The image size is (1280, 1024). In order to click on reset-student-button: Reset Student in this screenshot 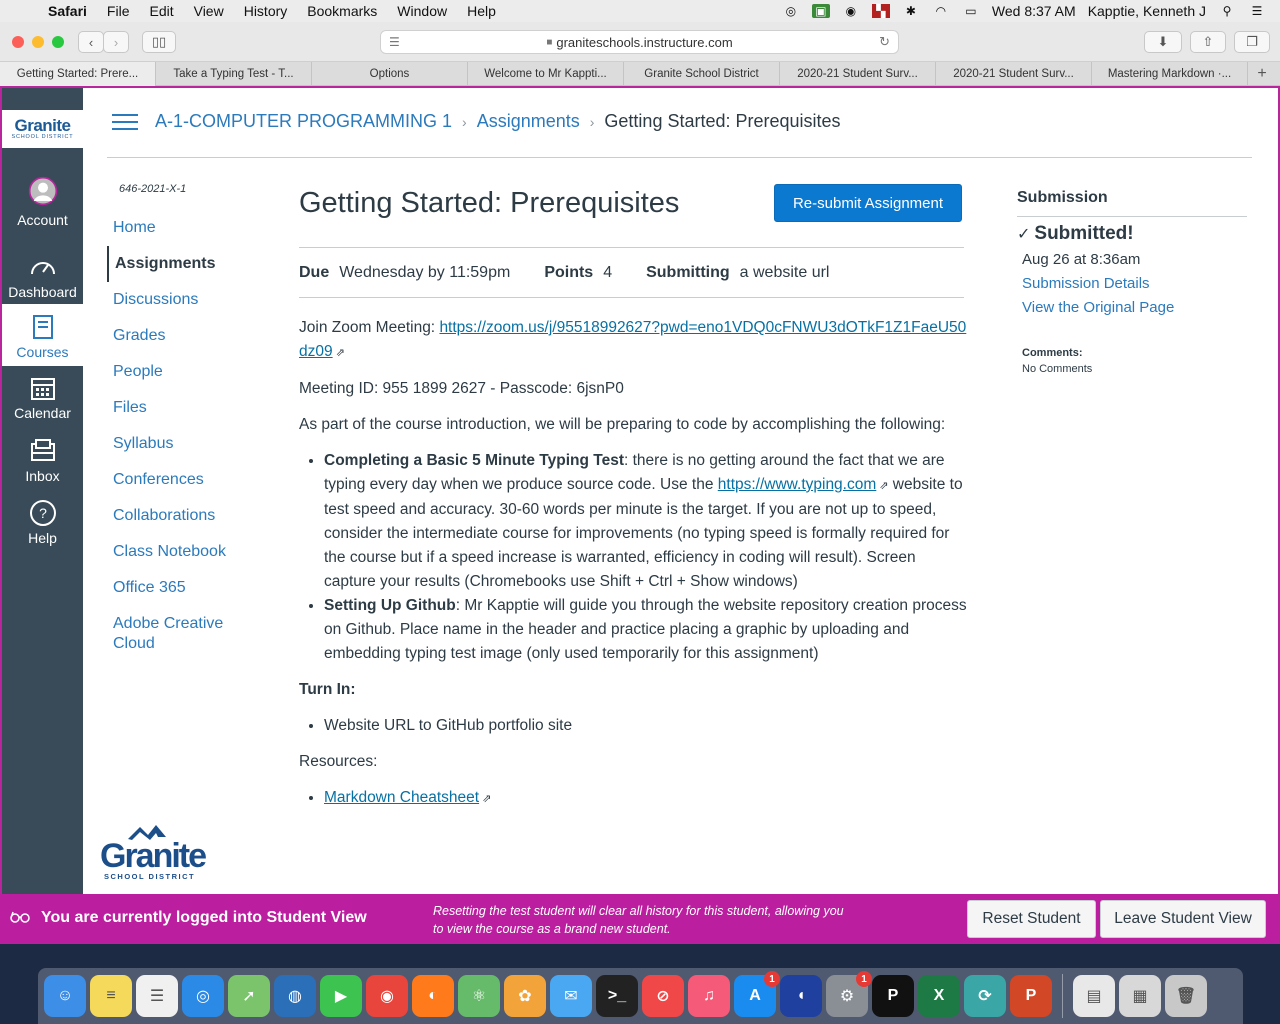, I will do `click(1031, 919)`.